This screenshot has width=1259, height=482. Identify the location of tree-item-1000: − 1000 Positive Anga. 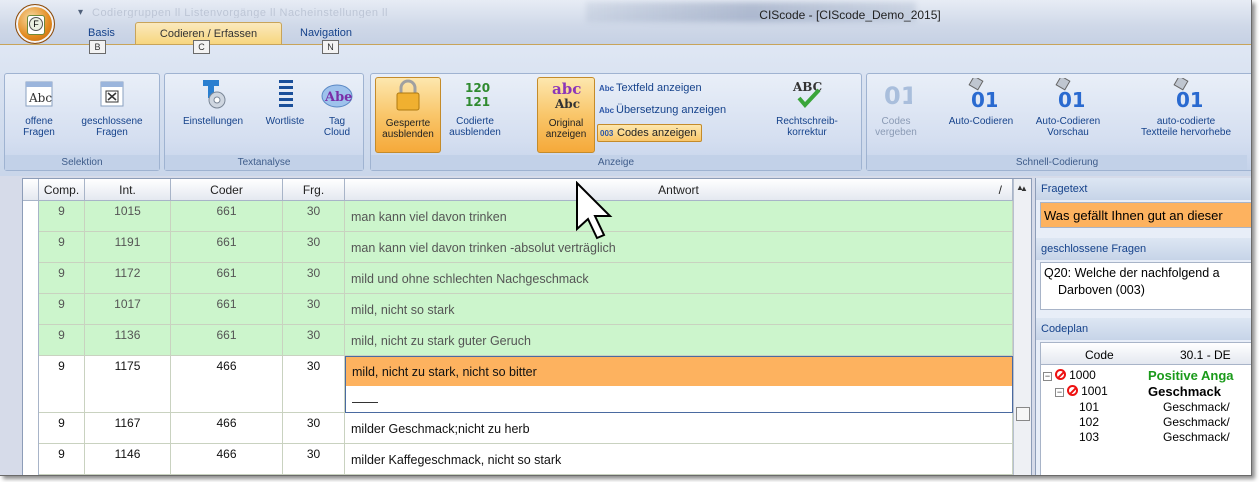
(1138, 375).